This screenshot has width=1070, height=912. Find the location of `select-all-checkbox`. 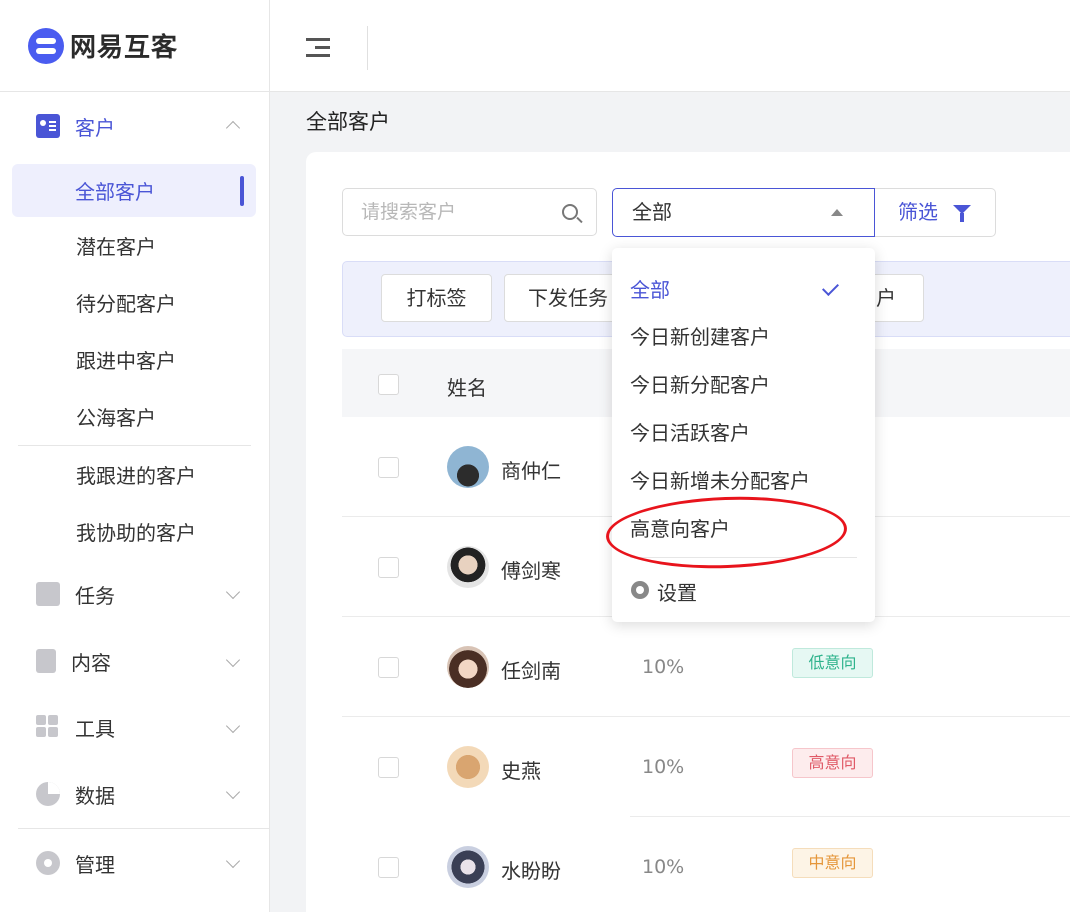

select-all-checkbox is located at coordinates (388, 384).